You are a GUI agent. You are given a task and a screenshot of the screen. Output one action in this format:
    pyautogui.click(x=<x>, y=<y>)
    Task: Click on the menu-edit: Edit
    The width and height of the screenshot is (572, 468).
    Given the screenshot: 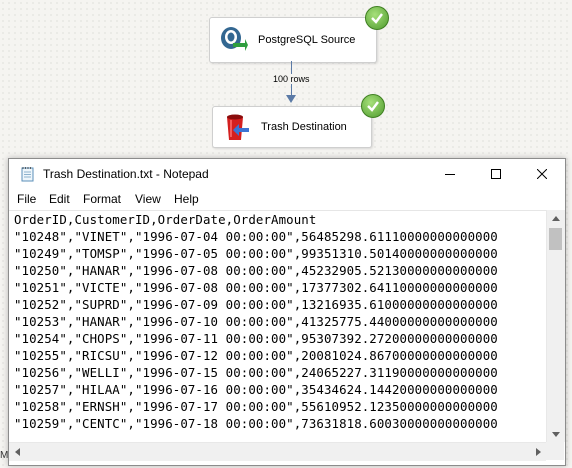 What is the action you would take?
    pyautogui.click(x=59, y=199)
    